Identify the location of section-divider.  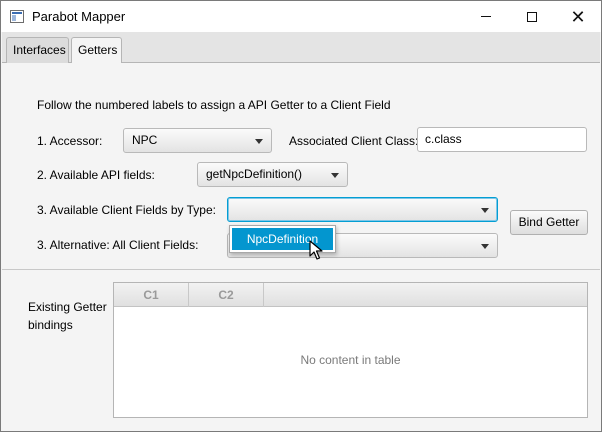
(301, 269).